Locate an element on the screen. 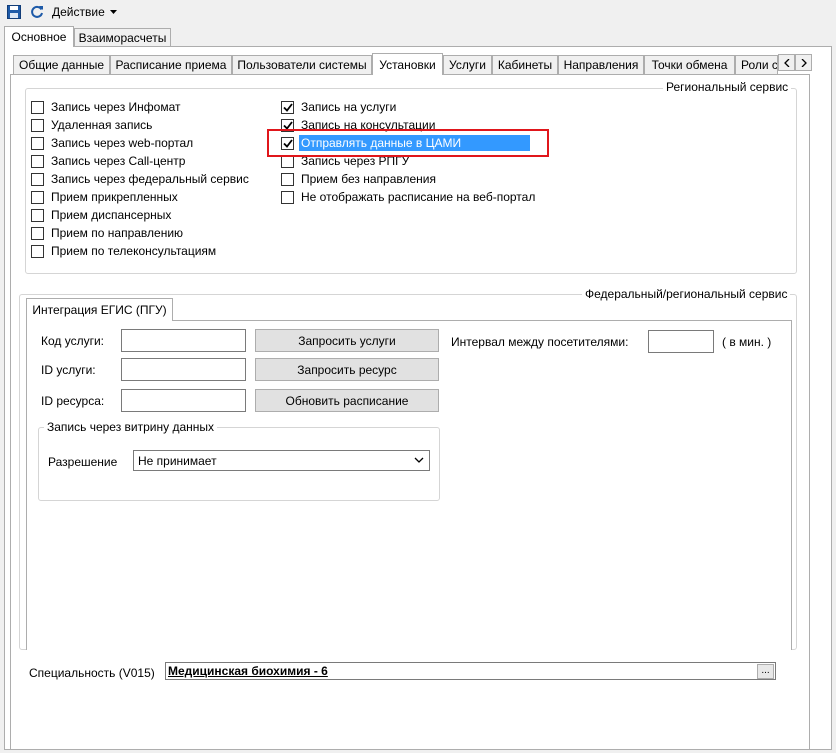 Image resolution: width=836 pixels, height=753 pixels. checkbox-call-center: Запись через Call-центр is located at coordinates (109, 161).